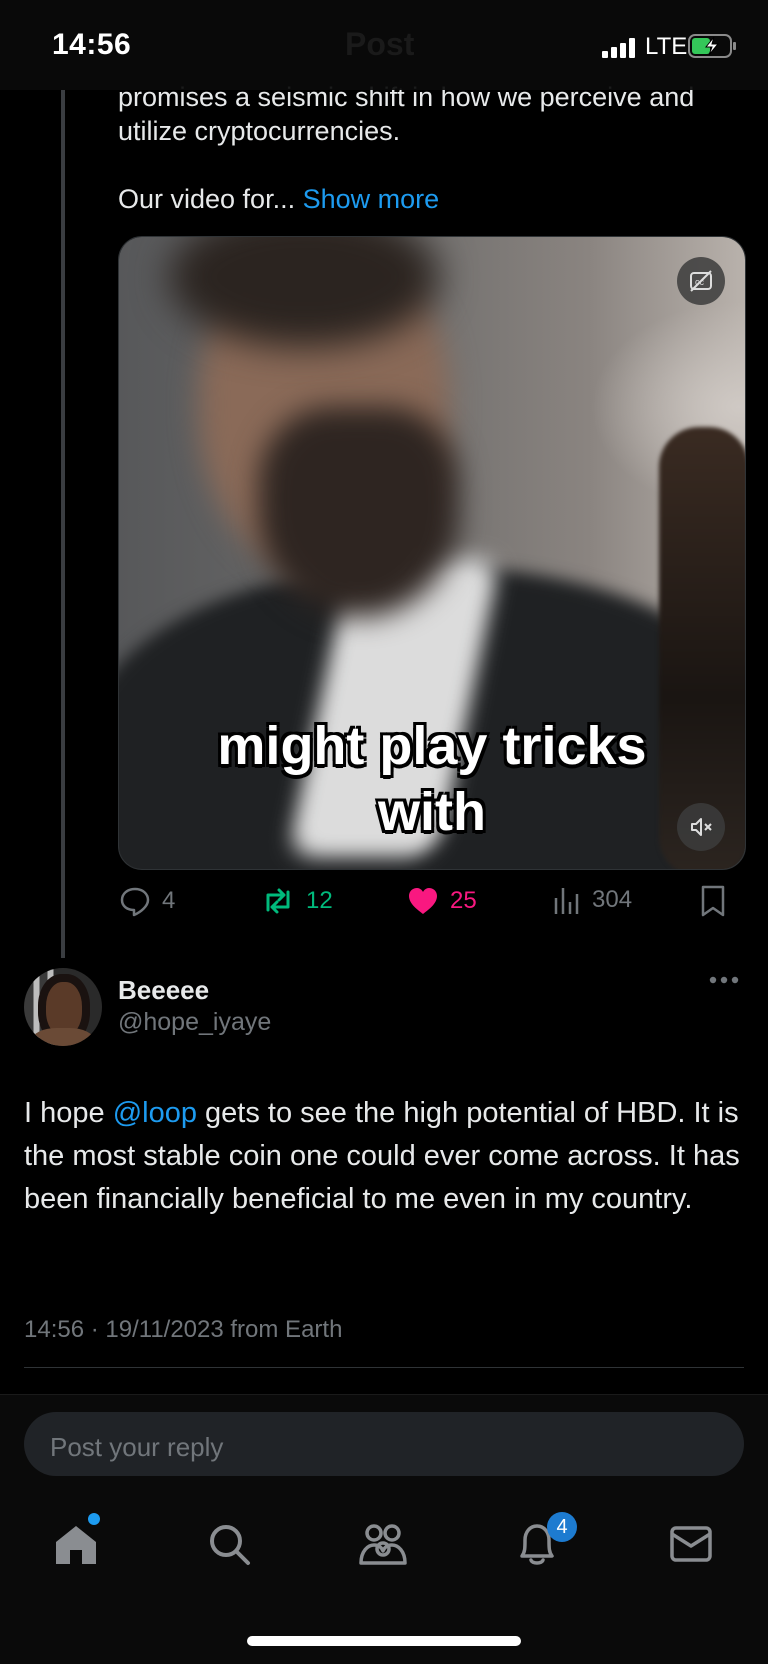  I want to click on repost-icon, so click(278, 901).